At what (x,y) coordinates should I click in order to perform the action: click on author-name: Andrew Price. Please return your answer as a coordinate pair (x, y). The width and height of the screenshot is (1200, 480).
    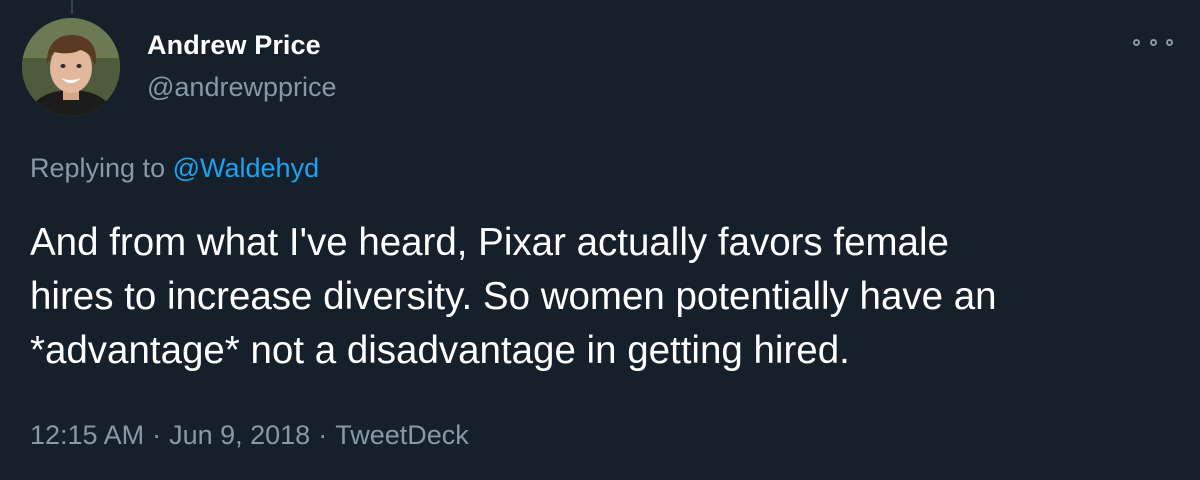
    Looking at the image, I should click on (234, 45).